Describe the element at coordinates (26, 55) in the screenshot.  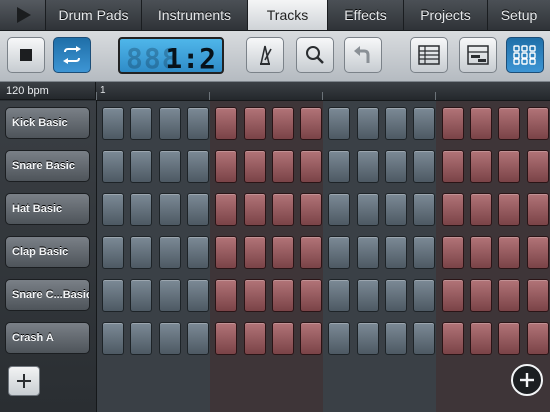
I see `stop-button` at that location.